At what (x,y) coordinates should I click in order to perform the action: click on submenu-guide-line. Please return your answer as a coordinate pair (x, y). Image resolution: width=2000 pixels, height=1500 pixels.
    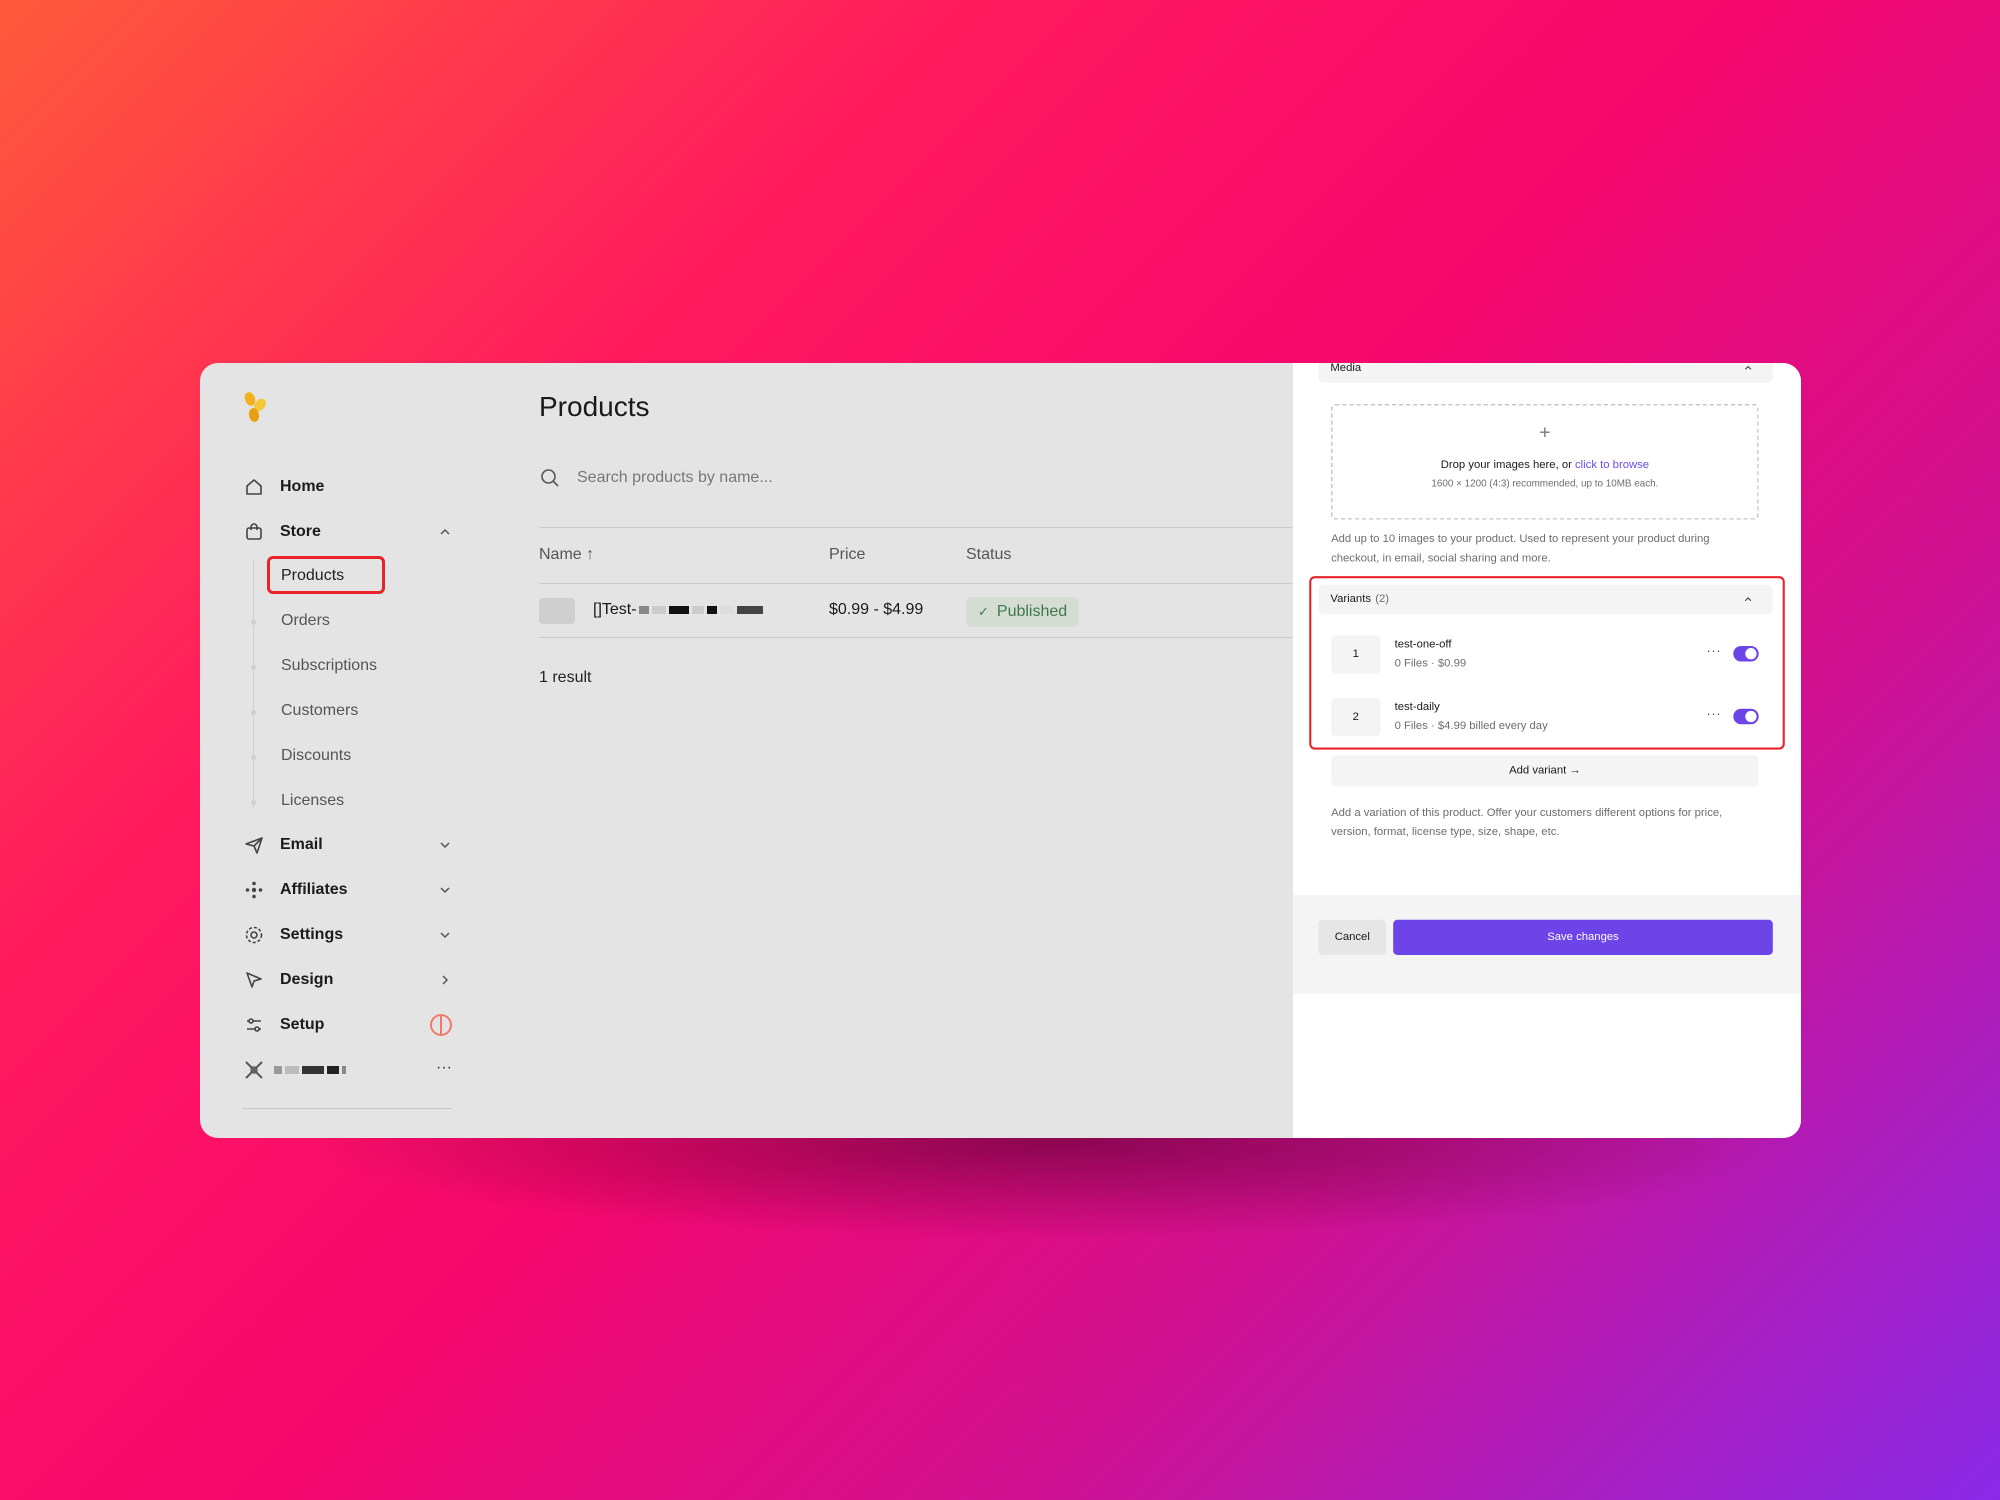
    Looking at the image, I should click on (253, 684).